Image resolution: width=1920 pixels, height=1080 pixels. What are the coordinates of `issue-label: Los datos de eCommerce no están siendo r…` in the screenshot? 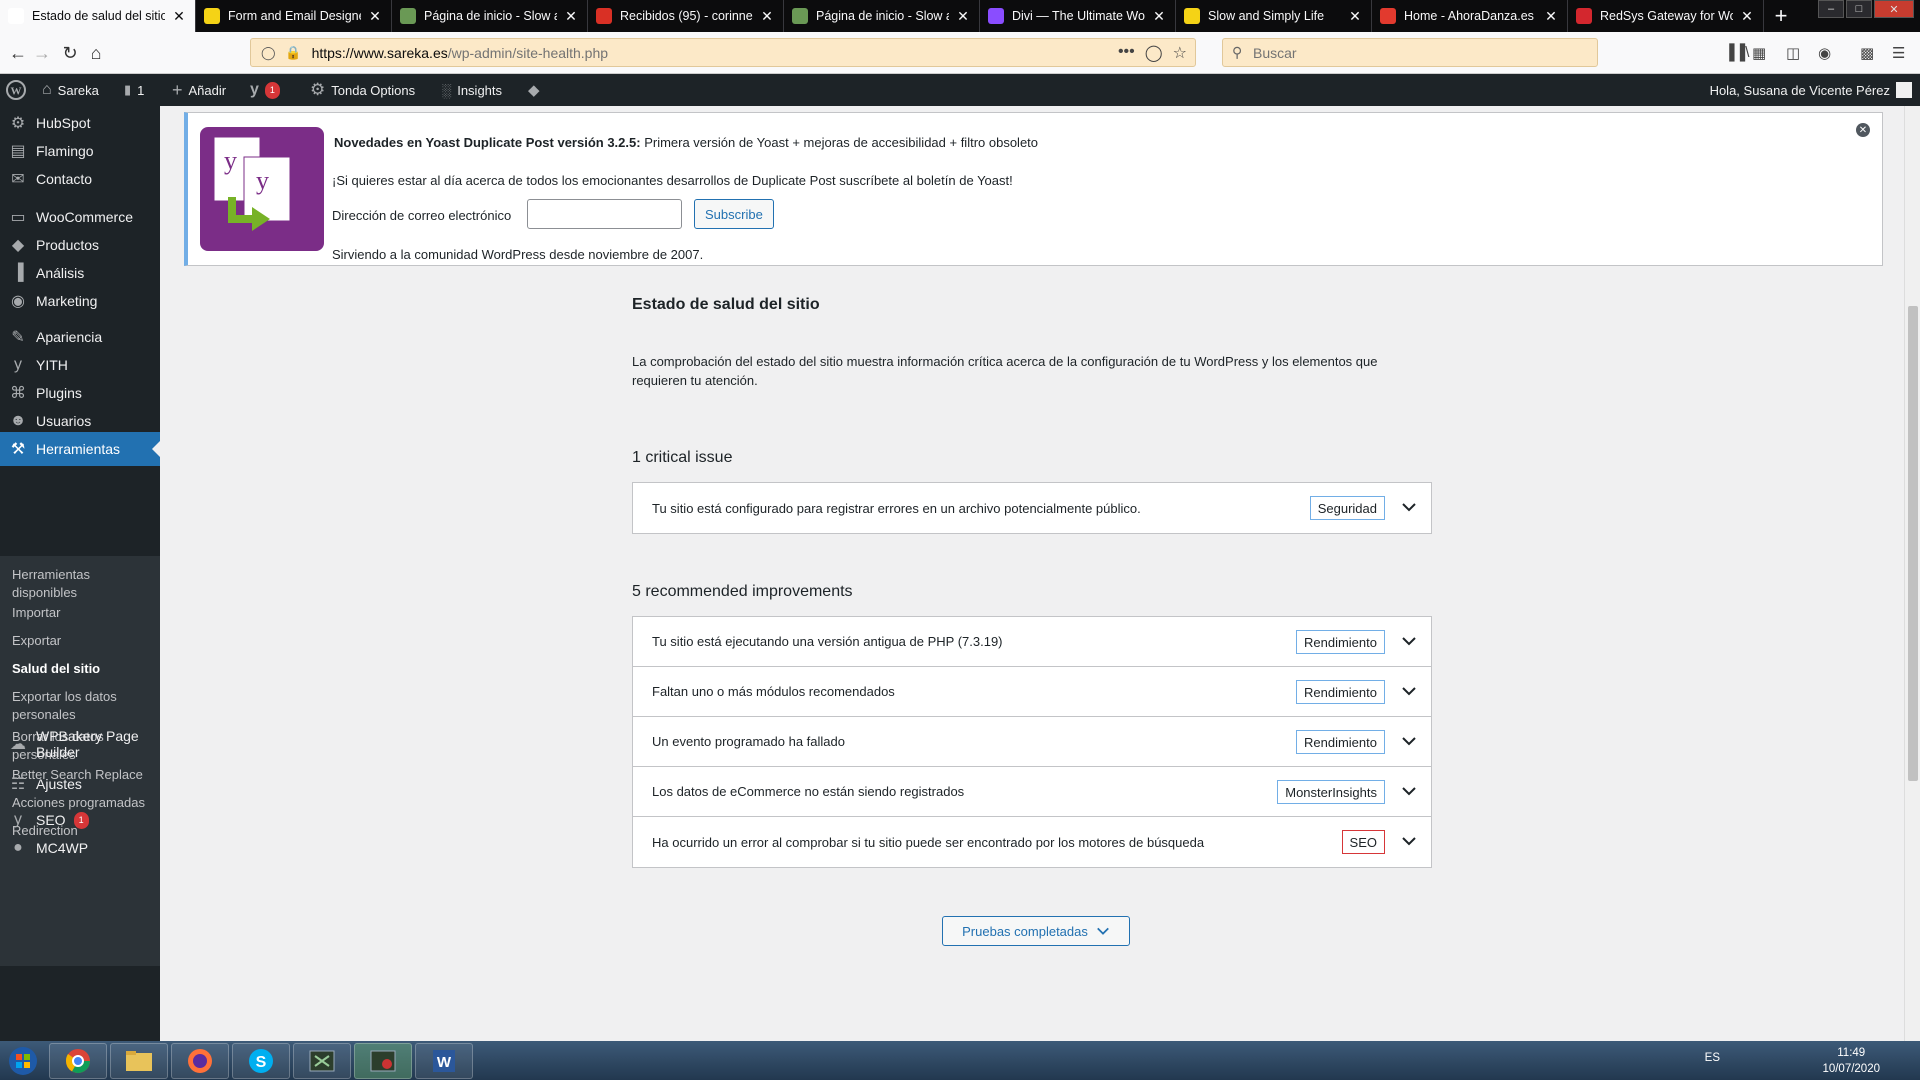 It's located at (808, 791).